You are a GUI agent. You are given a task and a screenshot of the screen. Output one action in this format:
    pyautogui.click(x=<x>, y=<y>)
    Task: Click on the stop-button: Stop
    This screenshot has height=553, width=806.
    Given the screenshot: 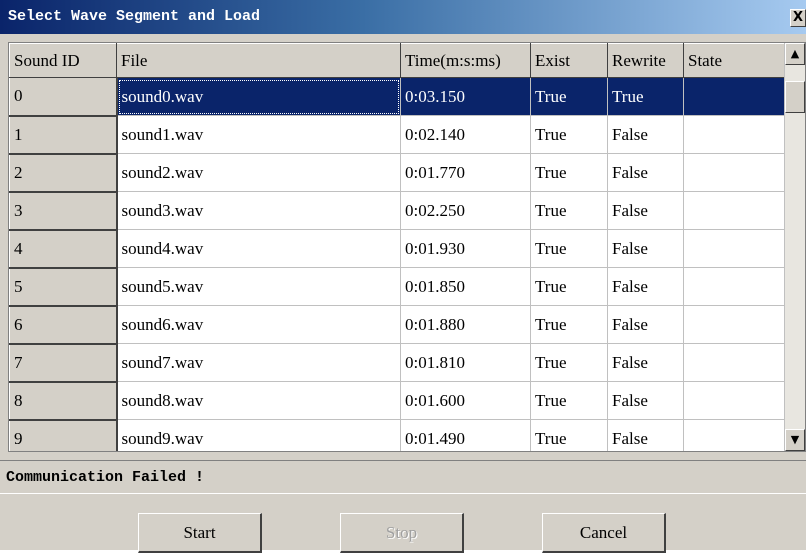 What is the action you would take?
    pyautogui.click(x=402, y=533)
    